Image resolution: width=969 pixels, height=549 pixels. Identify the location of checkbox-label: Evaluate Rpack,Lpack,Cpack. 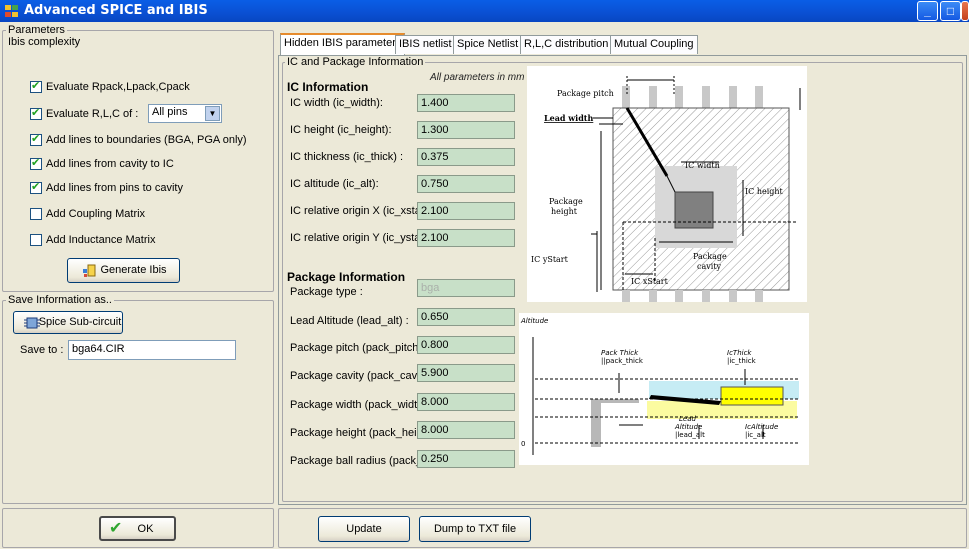
(118, 87).